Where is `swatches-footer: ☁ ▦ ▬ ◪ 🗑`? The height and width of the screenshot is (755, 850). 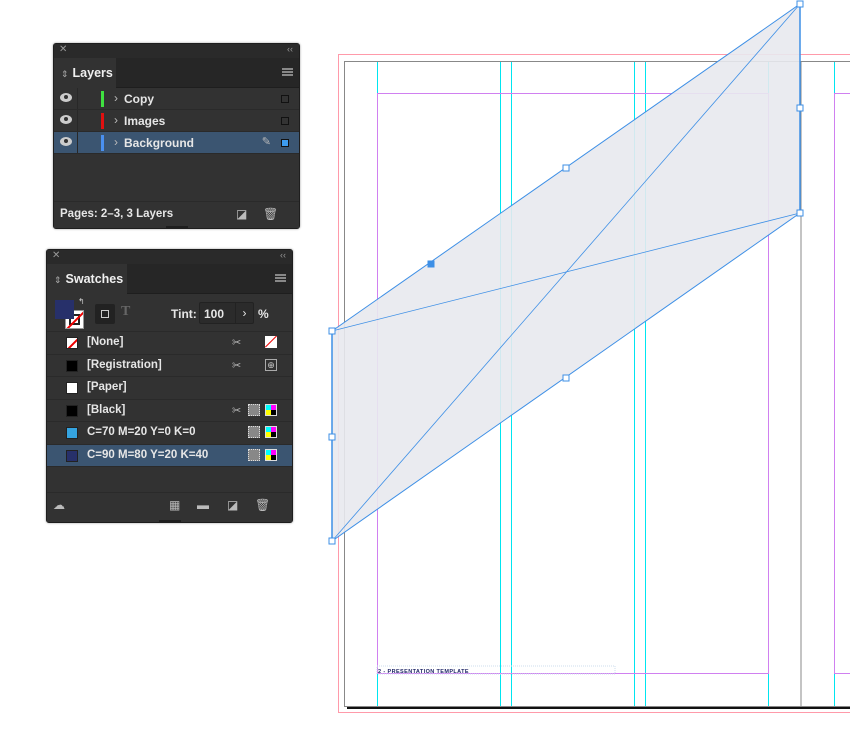 swatches-footer: ☁ ▦ ▬ ◪ 🗑 is located at coordinates (169, 507).